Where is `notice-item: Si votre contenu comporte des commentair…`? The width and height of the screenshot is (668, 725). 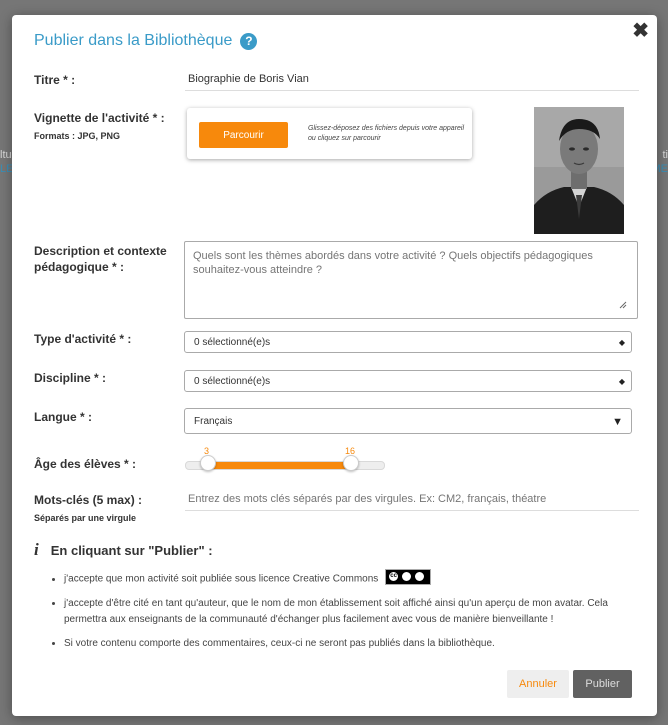
notice-item: Si votre contenu comporte des commentair… is located at coordinates (353, 644).